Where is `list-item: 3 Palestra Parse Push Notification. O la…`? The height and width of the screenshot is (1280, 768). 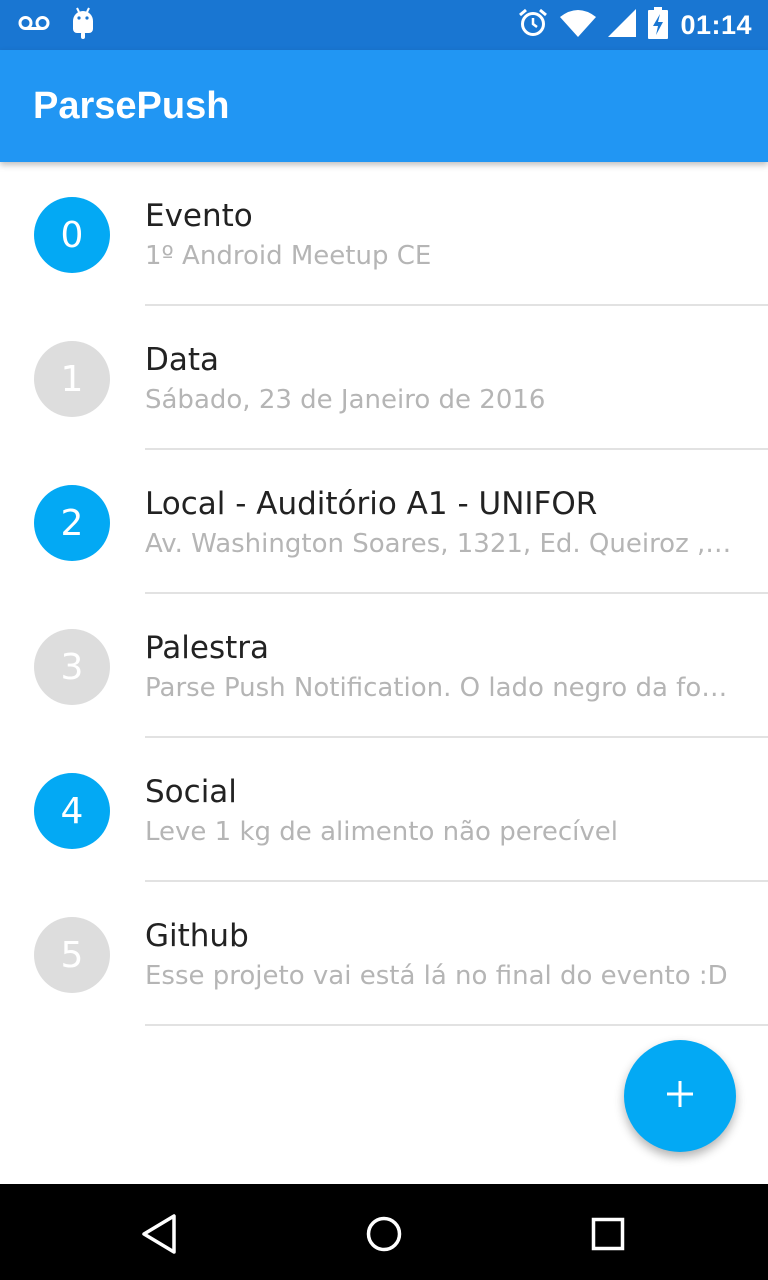 list-item: 3 Palestra Parse Push Notification. O la… is located at coordinates (384, 666).